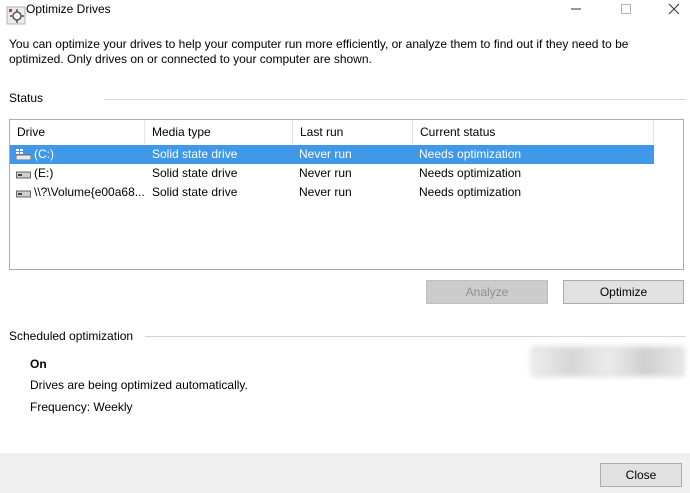 The height and width of the screenshot is (493, 690). I want to click on schedule-frequency: Frequency: Weekly, so click(81, 407).